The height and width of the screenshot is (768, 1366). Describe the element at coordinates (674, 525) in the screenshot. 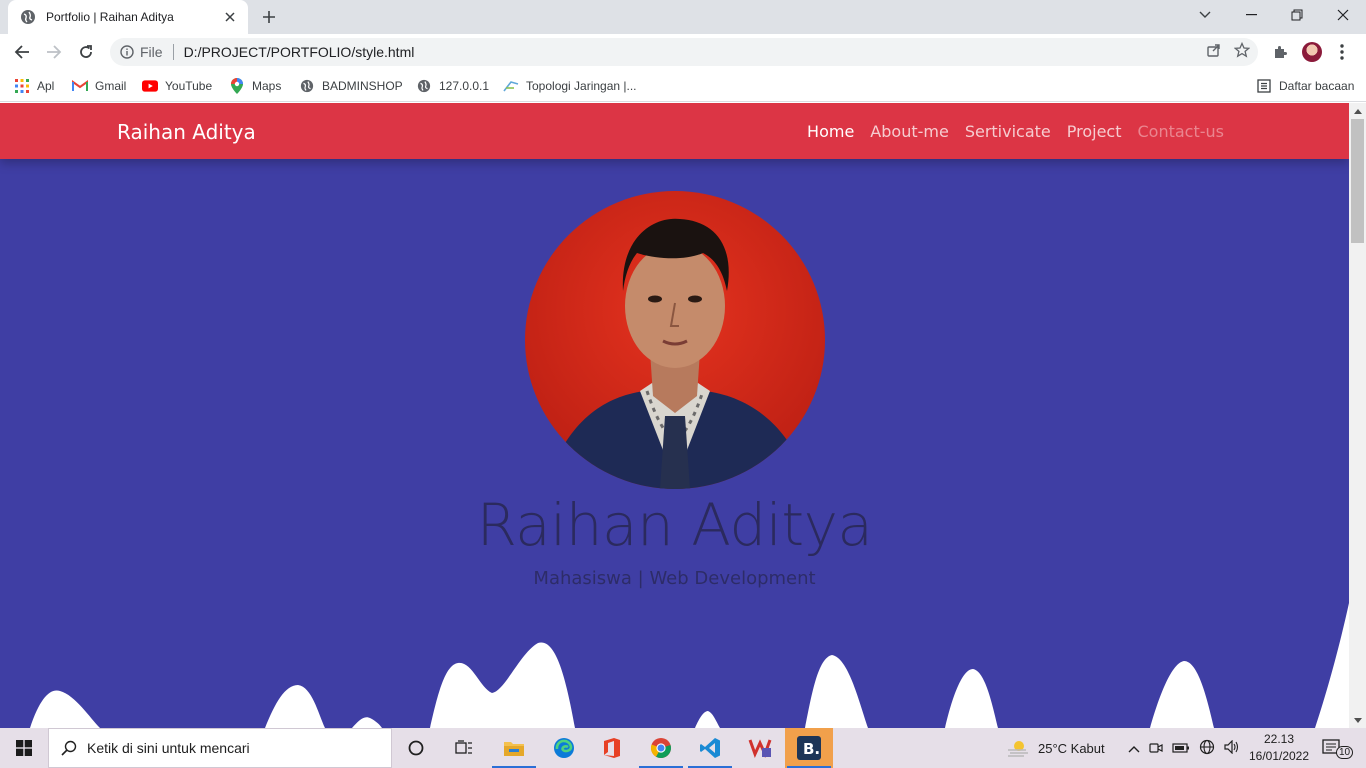

I see `hero-name: Raihan Aditya` at that location.